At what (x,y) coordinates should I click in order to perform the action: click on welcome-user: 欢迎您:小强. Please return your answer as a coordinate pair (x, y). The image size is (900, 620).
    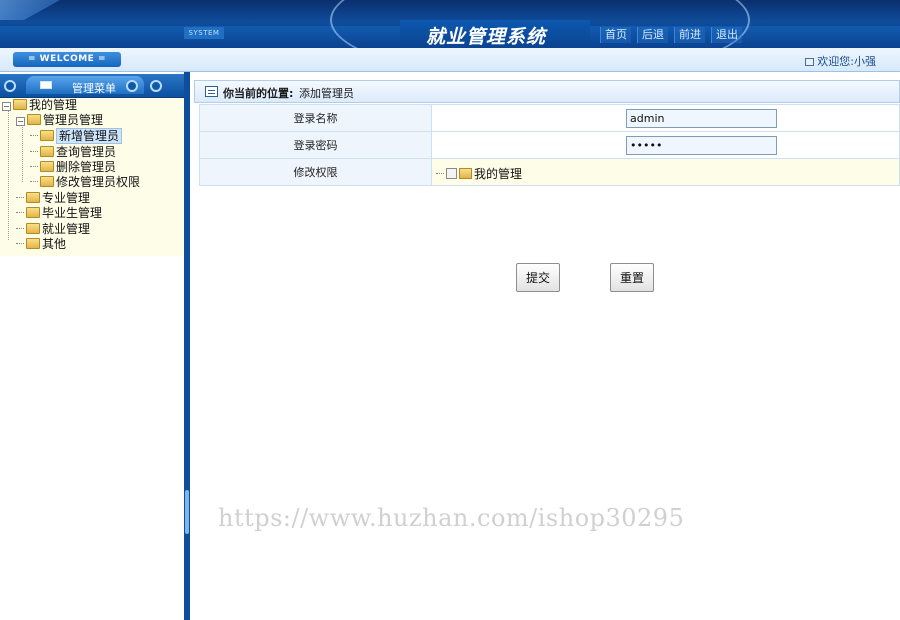
    Looking at the image, I should click on (840, 61).